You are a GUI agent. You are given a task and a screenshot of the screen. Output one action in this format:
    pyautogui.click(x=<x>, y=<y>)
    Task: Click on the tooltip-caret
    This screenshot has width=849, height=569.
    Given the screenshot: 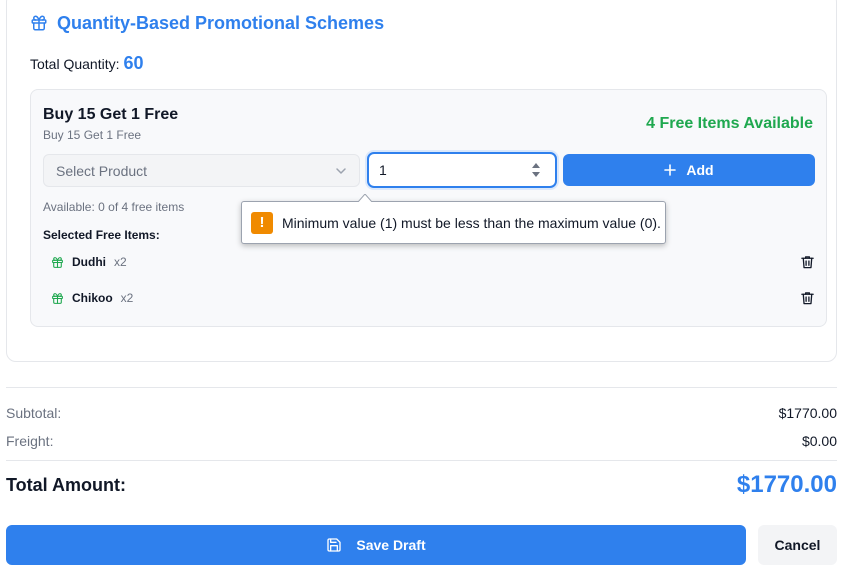 What is the action you would take?
    pyautogui.click(x=365, y=198)
    